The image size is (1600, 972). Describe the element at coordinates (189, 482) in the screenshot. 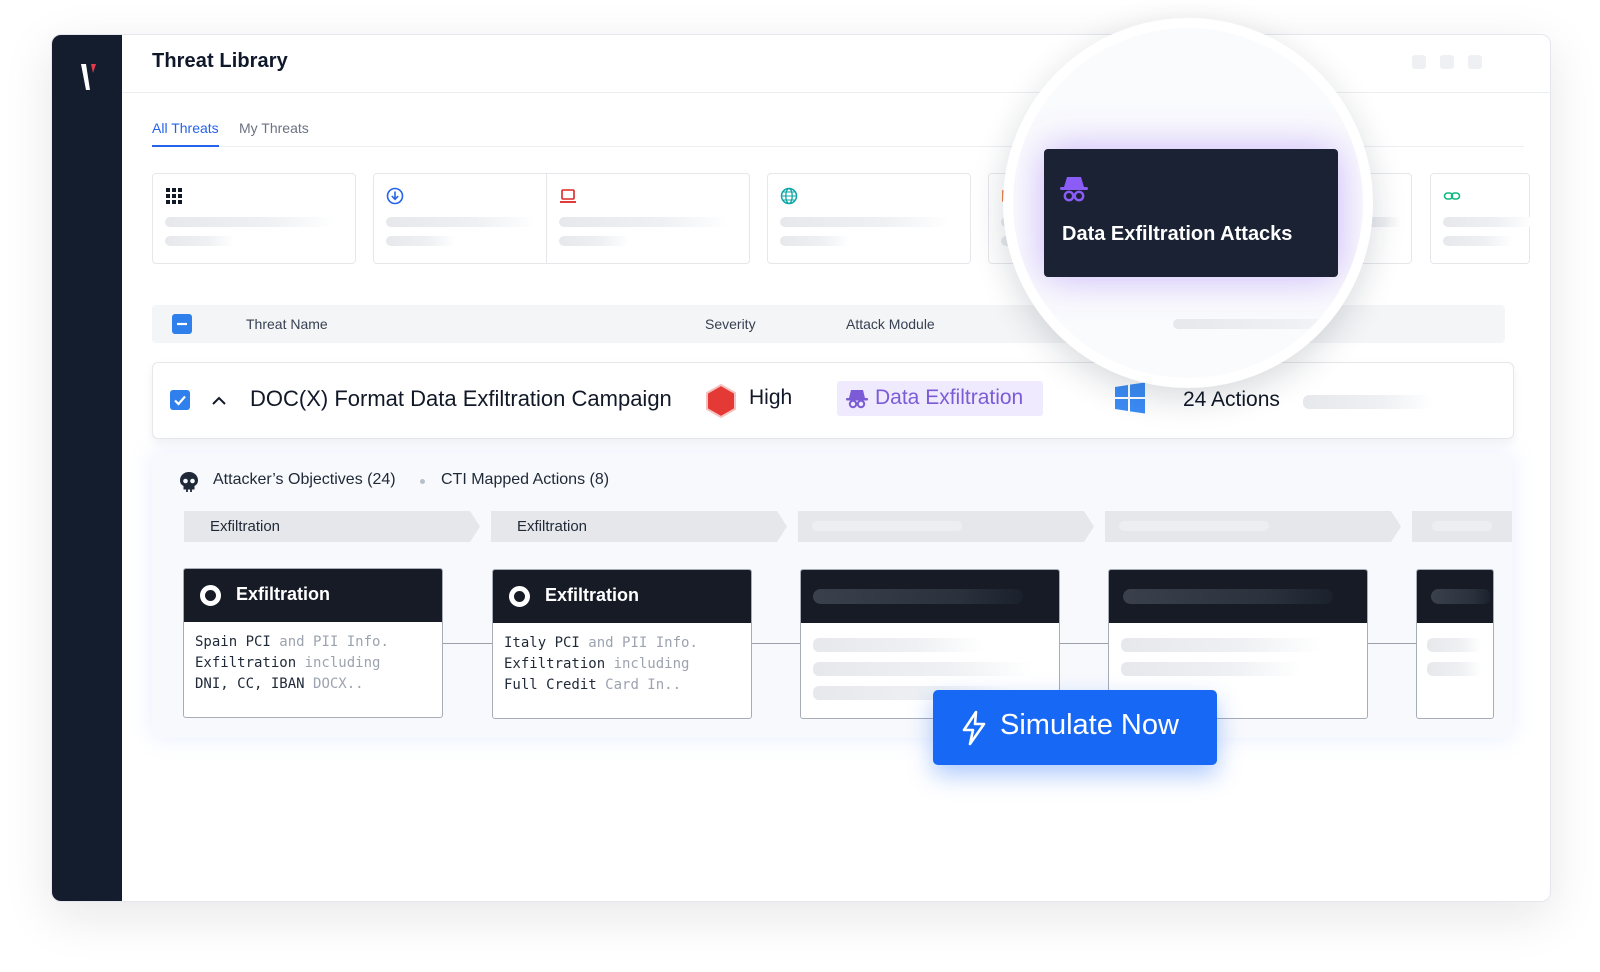

I see `skull-icon` at that location.